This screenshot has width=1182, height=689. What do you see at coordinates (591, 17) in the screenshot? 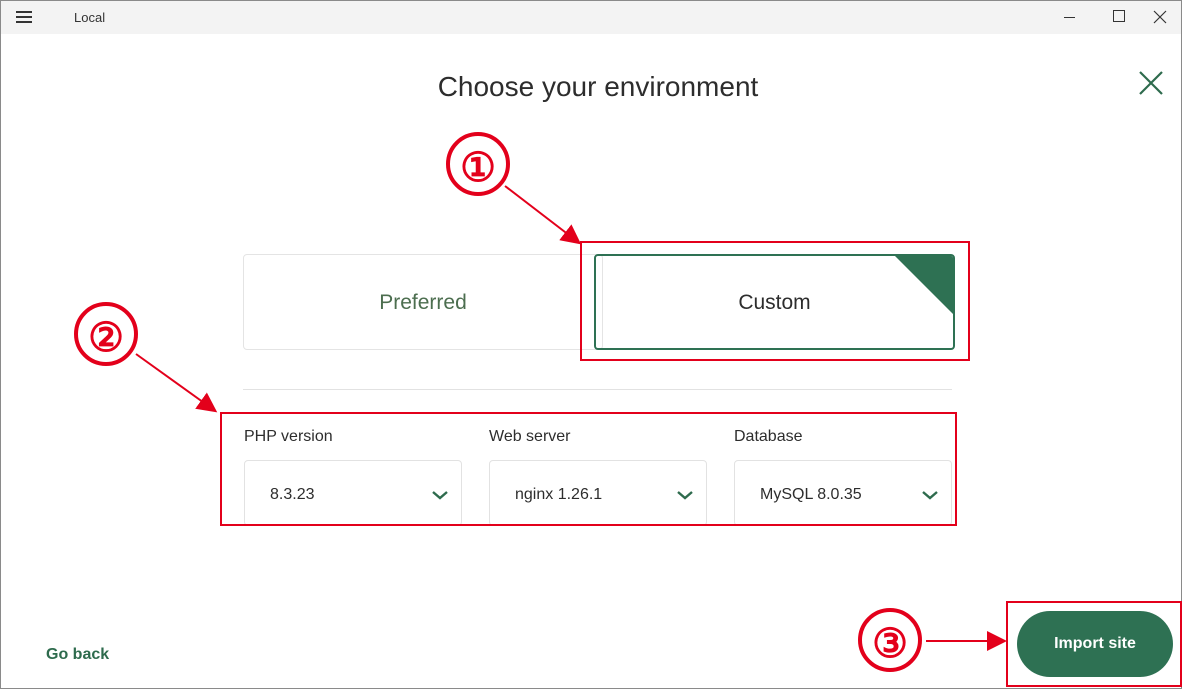
I see `title-bar: Local` at bounding box center [591, 17].